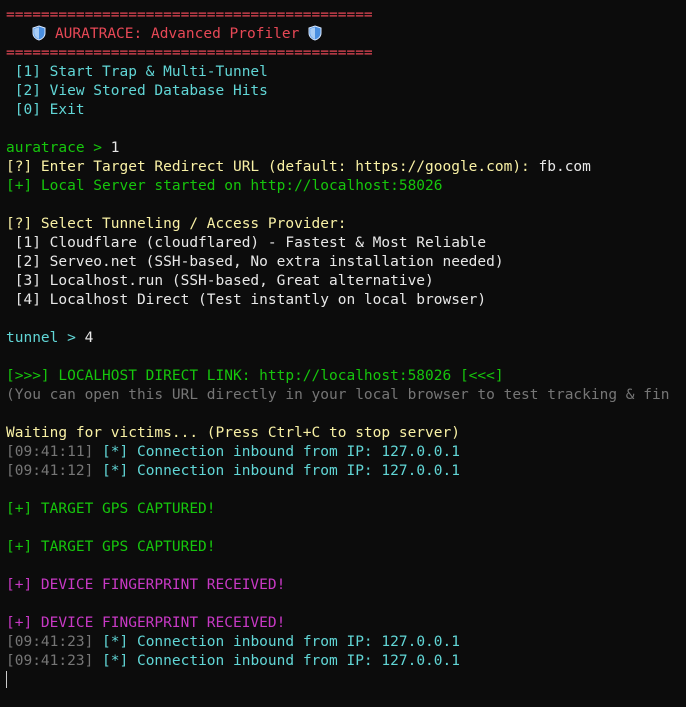 Image resolution: width=686 pixels, height=707 pixels. Describe the element at coordinates (50, 471) in the screenshot. I see `log-timestamp: [09:41:12]` at that location.